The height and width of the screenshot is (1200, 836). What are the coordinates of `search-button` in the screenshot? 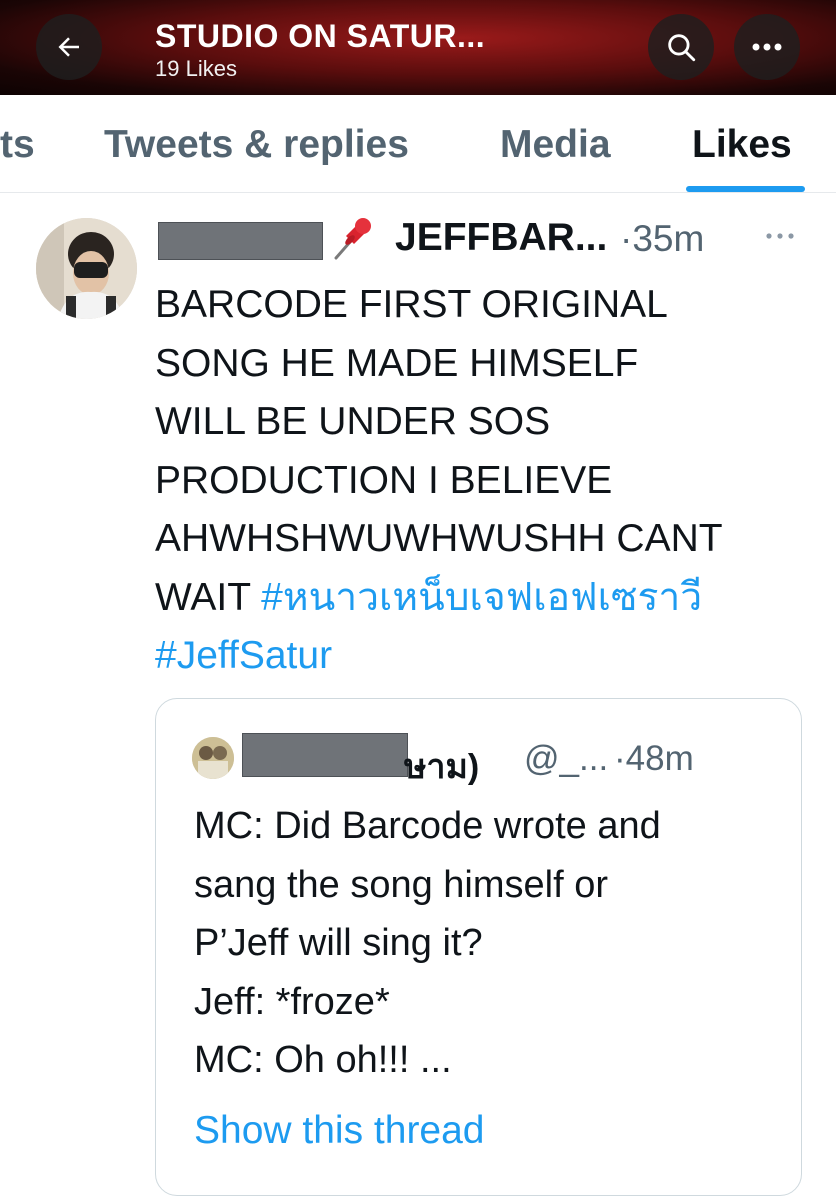 It's located at (681, 47).